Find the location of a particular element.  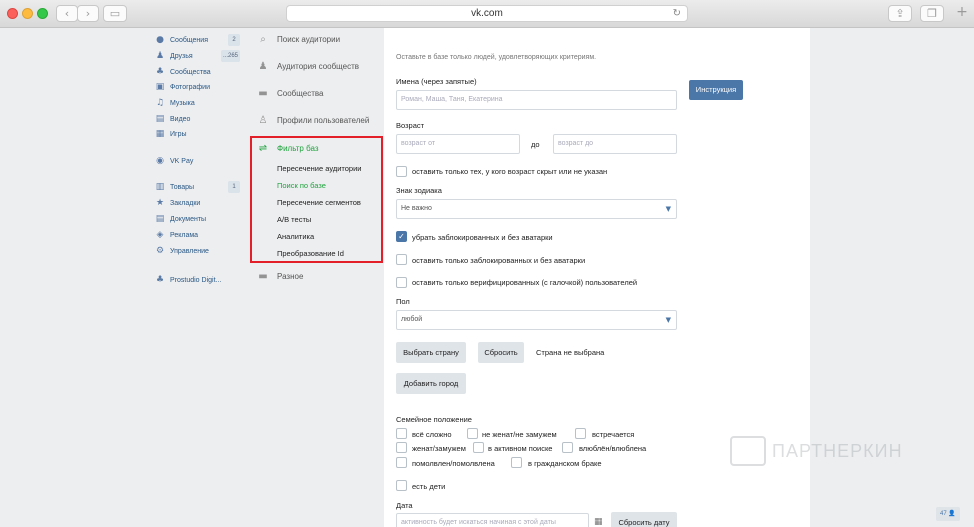

remove-blocked-label: убрать заблокированных и без аватарки is located at coordinates (482, 237).